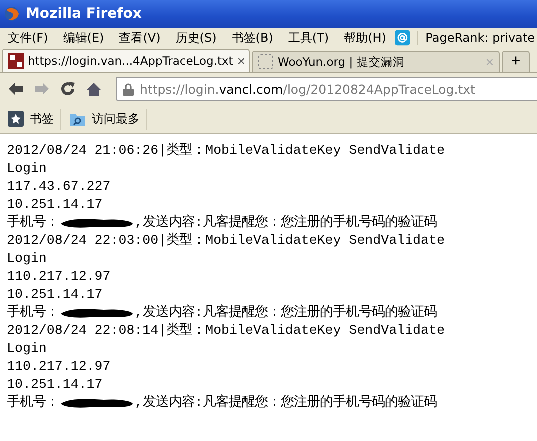 The height and width of the screenshot is (441, 537). I want to click on menu-item: 工具(T), so click(310, 38).